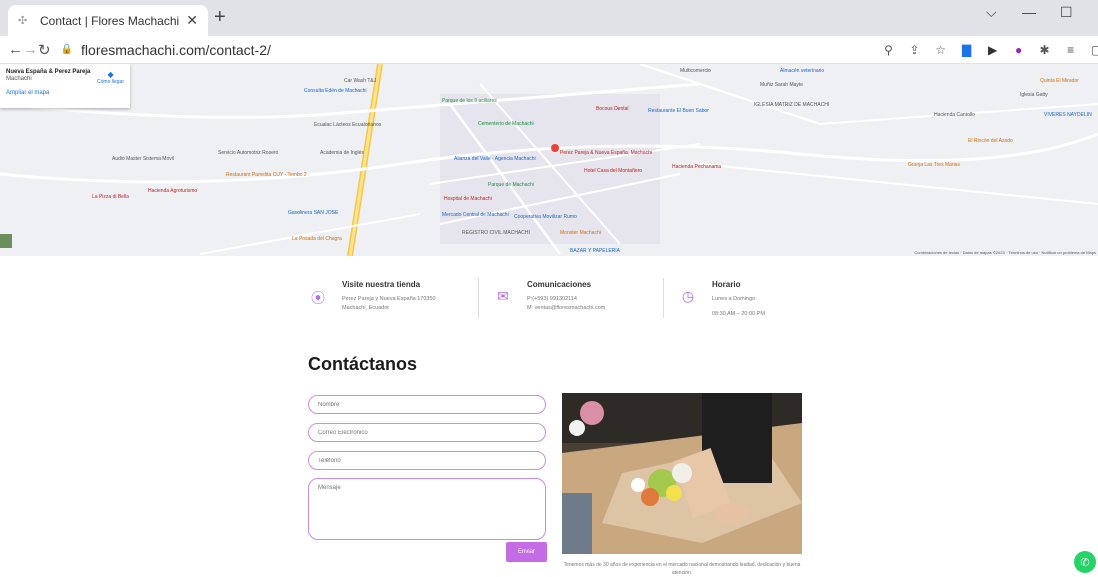  Describe the element at coordinates (506, 124) in the screenshot. I see `map-label: Cementerio de Machachi` at that location.